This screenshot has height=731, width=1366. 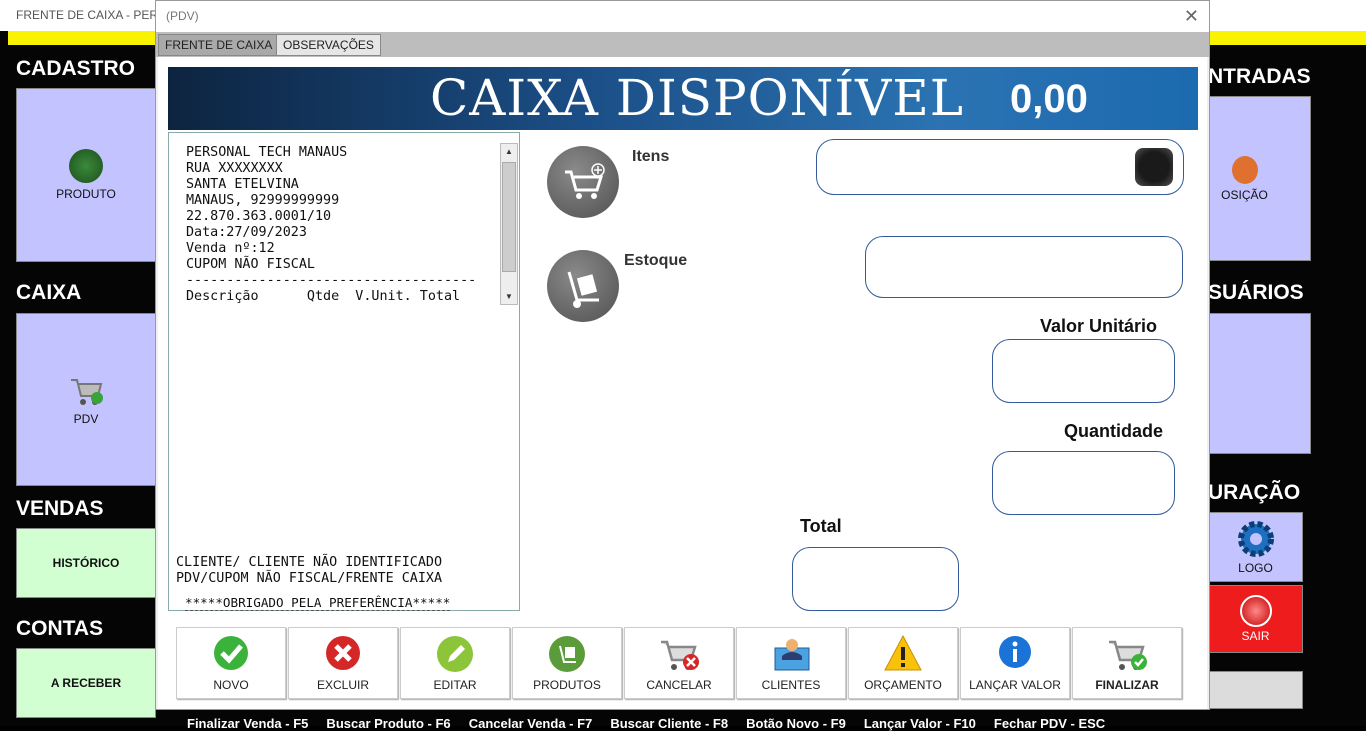 What do you see at coordinates (567, 685) in the screenshot?
I see `produtos-label: PRODUTOS` at bounding box center [567, 685].